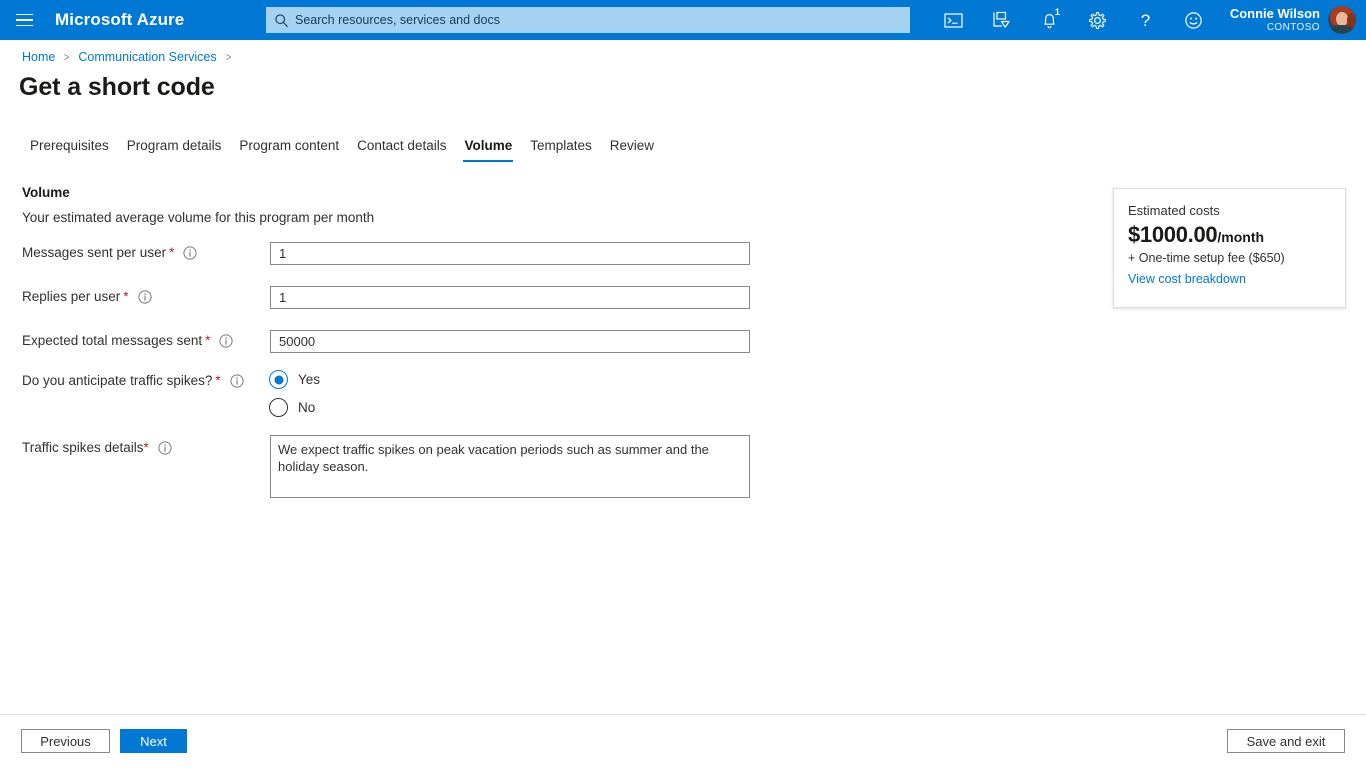 The width and height of the screenshot is (1366, 768). What do you see at coordinates (278, 379) in the screenshot?
I see `radio-button-yes` at bounding box center [278, 379].